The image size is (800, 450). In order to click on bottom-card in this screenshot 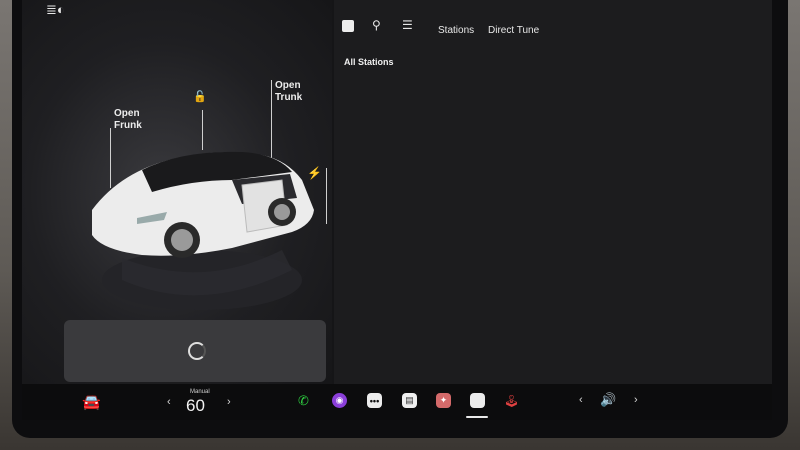, I will do `click(195, 351)`.